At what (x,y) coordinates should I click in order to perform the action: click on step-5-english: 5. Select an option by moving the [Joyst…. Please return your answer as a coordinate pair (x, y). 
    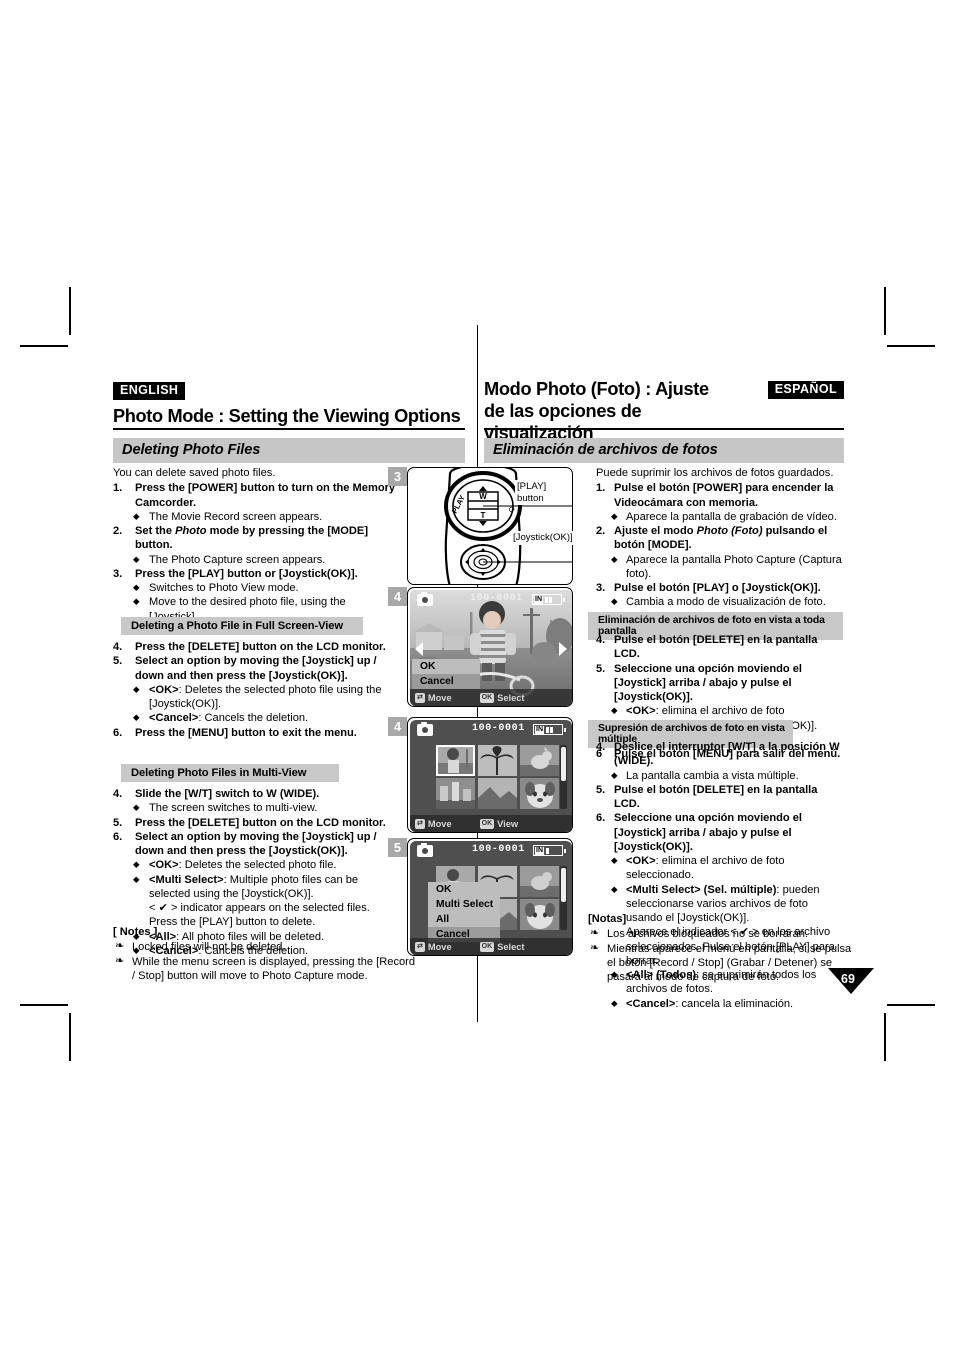
    Looking at the image, I should click on (258, 668).